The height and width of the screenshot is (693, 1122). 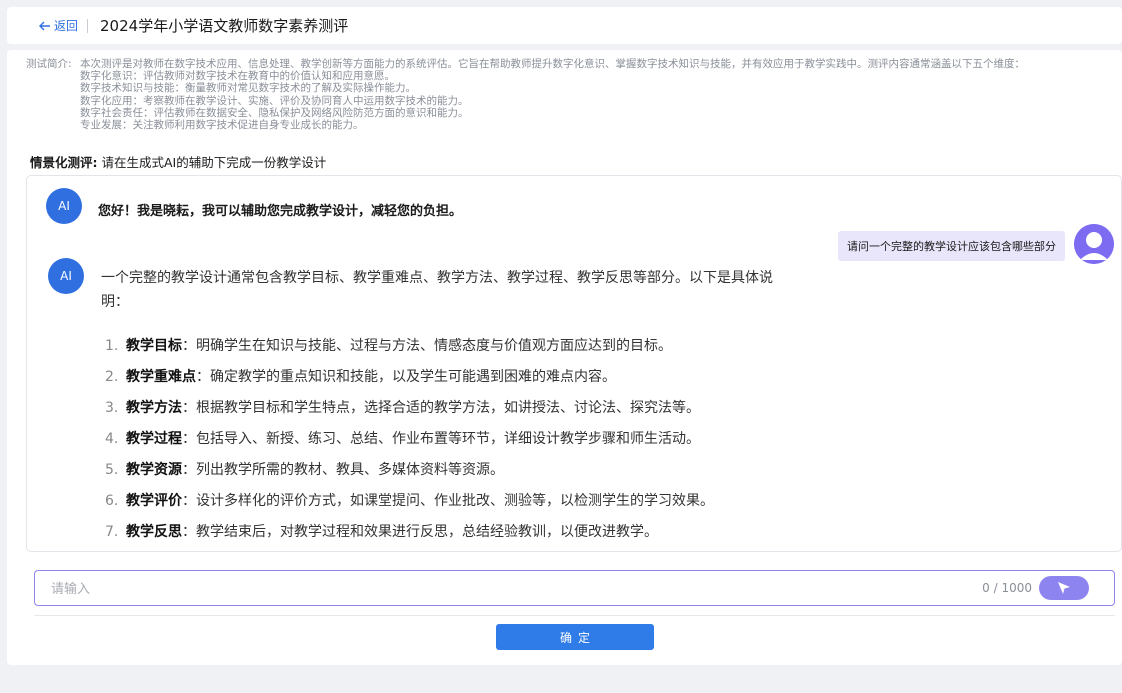 What do you see at coordinates (44, 25) in the screenshot?
I see `arrow-left-icon` at bounding box center [44, 25].